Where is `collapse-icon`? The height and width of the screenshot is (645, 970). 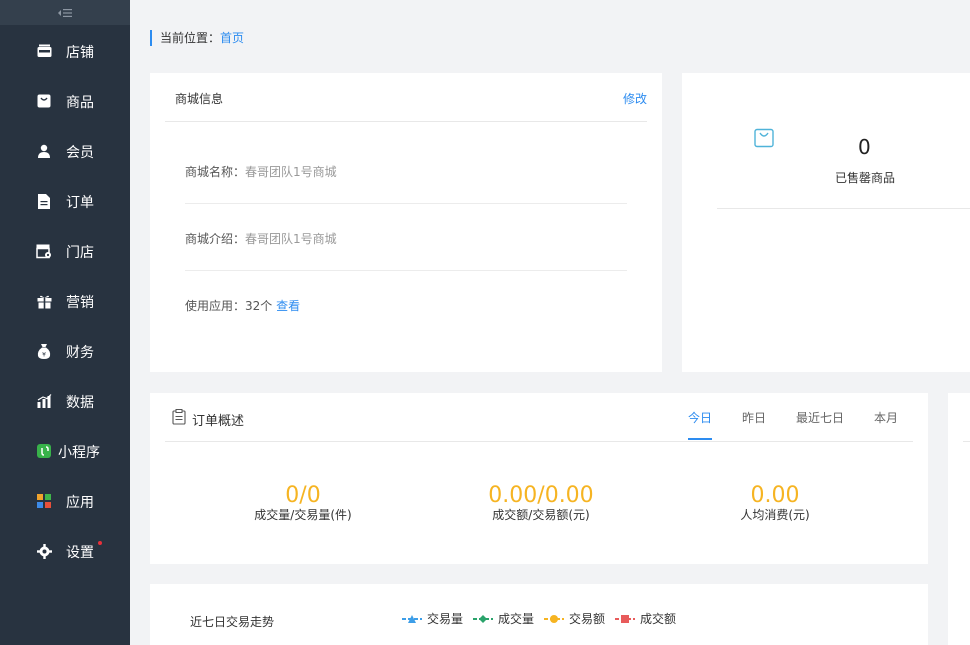 collapse-icon is located at coordinates (65, 12).